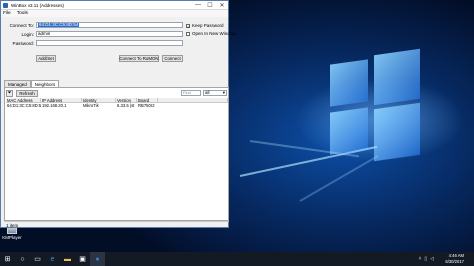 The width and height of the screenshot is (474, 266). Describe the element at coordinates (22, 13) in the screenshot. I see `menu-tools: Tools` at that location.